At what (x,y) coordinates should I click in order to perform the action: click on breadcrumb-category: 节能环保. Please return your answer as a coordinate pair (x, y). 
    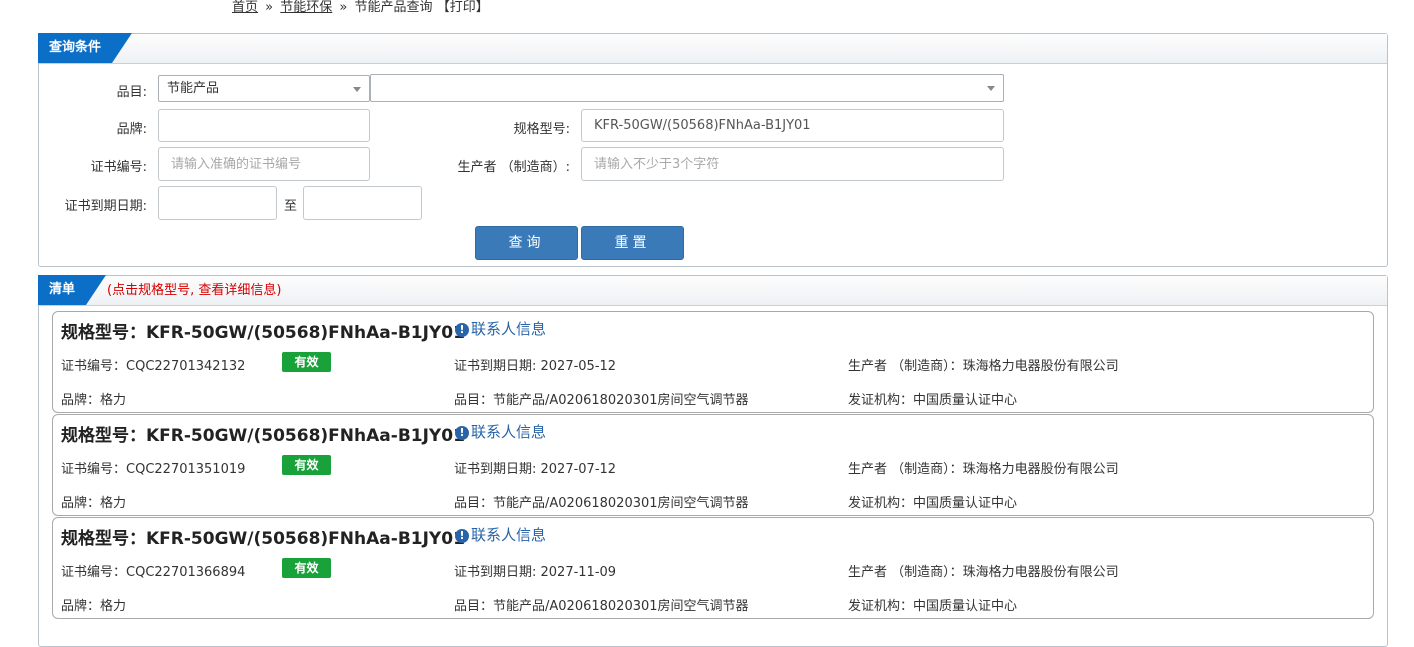
    Looking at the image, I should click on (306, 7).